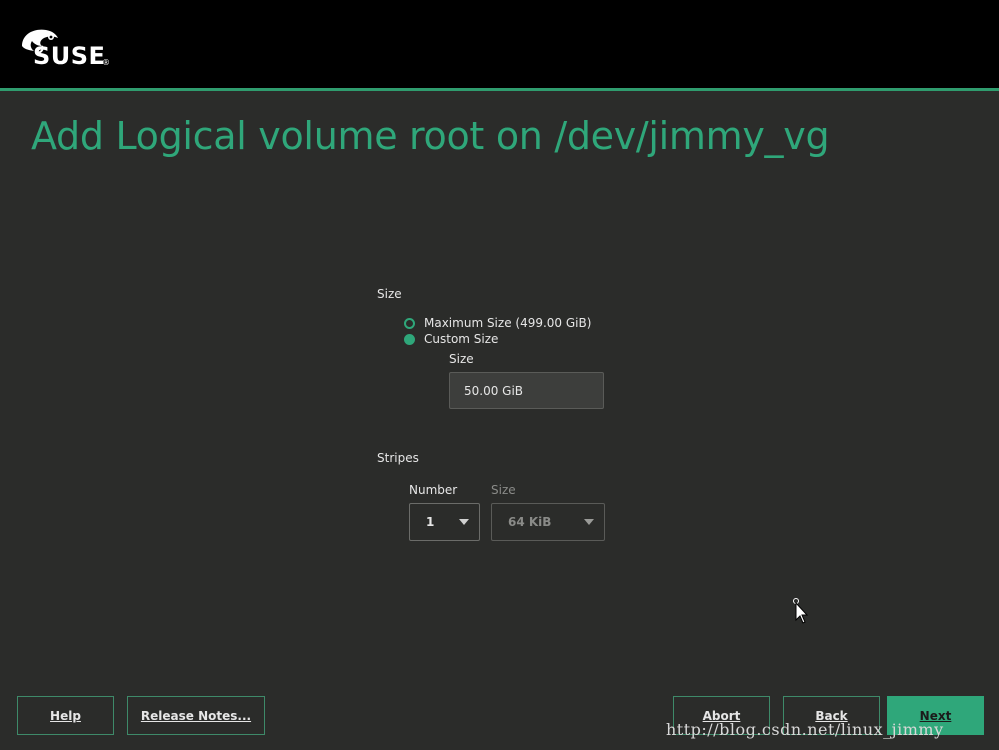  What do you see at coordinates (499, 44) in the screenshot?
I see `header-bar: SUSE ®` at bounding box center [499, 44].